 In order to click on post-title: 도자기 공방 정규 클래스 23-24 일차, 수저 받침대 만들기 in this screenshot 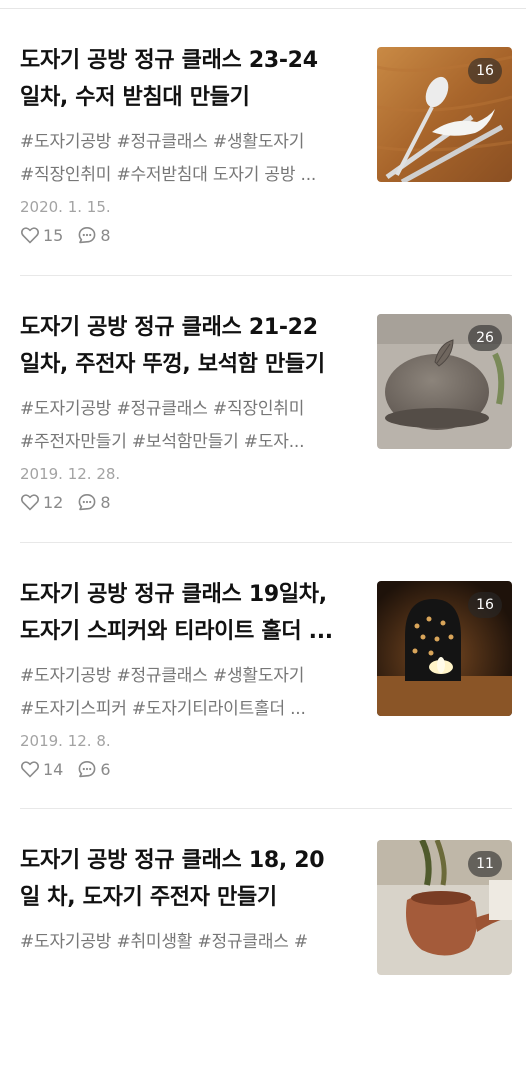, I will do `click(192, 79)`.